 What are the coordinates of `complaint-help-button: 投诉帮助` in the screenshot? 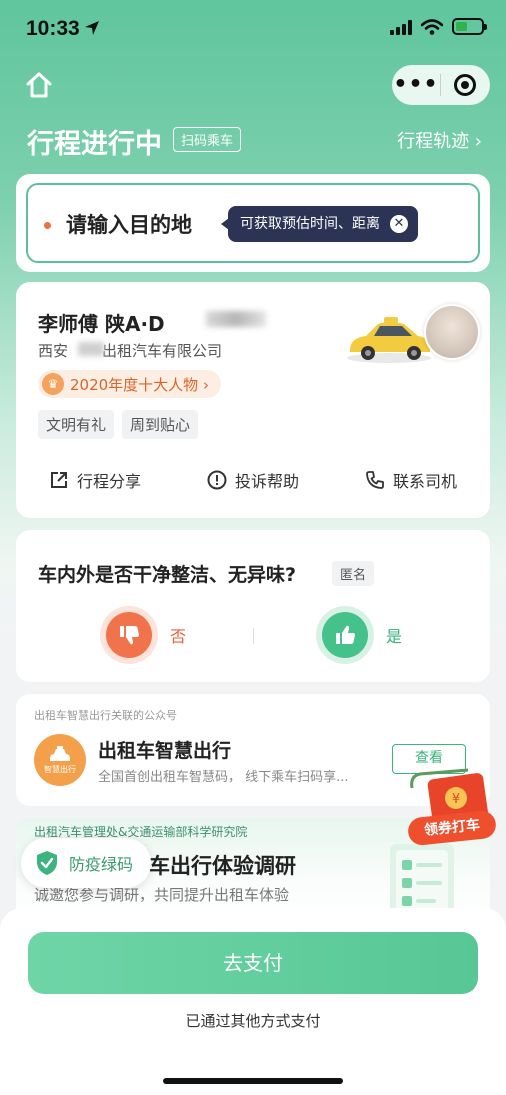 It's located at (253, 480).